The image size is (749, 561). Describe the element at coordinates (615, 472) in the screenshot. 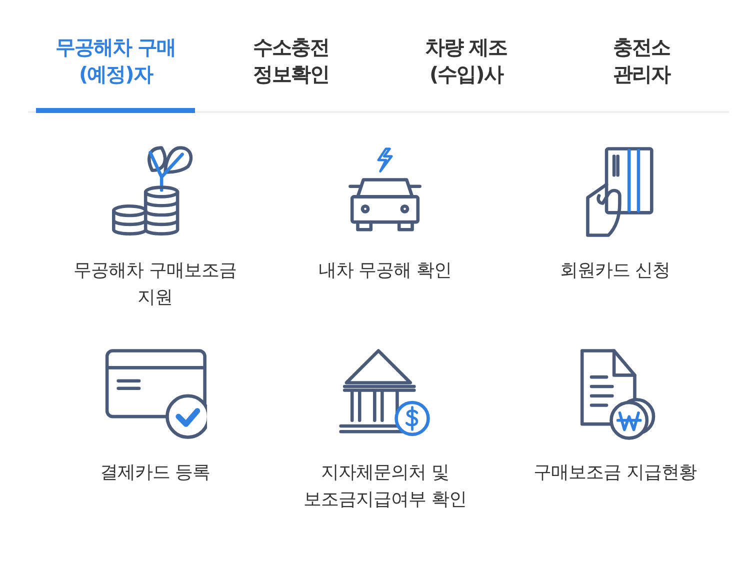

I see `menu-label: 구매보조금 지급현황` at that location.